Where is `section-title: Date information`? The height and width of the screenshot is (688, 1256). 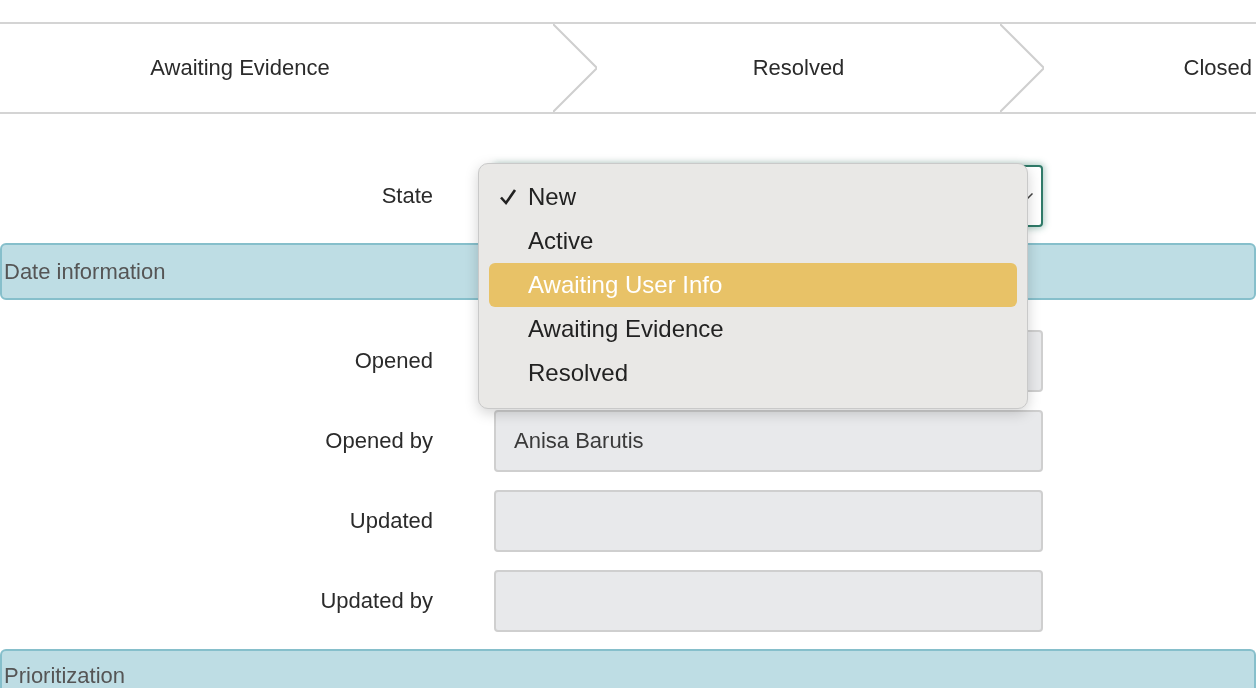
section-title: Date information is located at coordinates (85, 271).